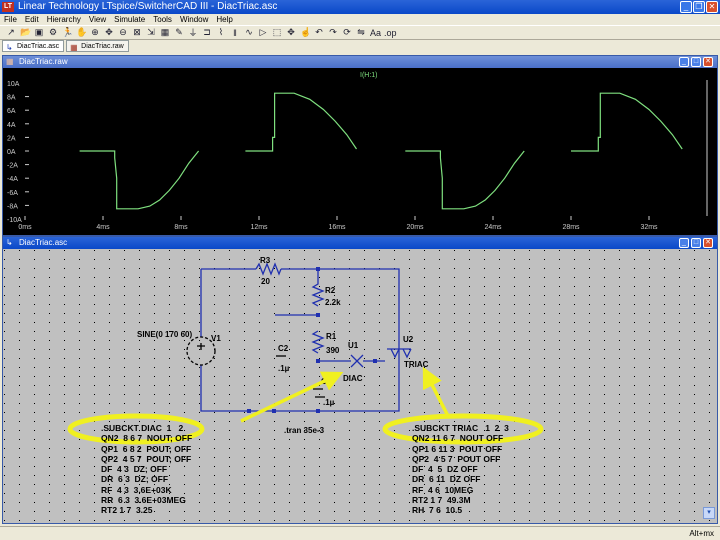 This screenshot has height=540, width=720. I want to click on tab-diactriac-asc: ↳ DiacTriac.asc, so click(33, 46).